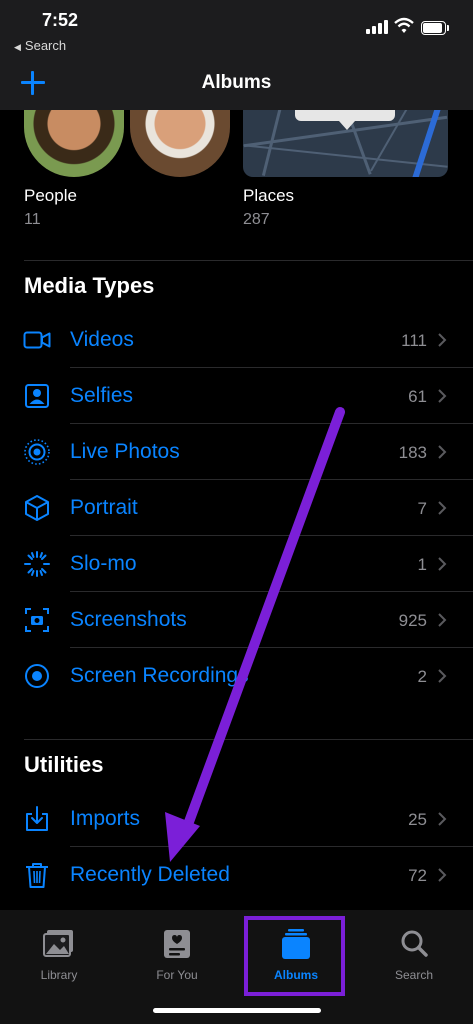  Describe the element at coordinates (45, 45) in the screenshot. I see `back-search-label: Search` at that location.